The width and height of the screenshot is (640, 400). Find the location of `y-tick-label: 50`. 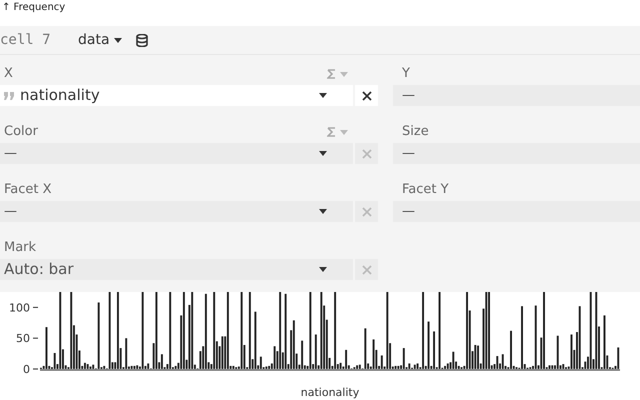

y-tick-label: 50 is located at coordinates (23, 339).